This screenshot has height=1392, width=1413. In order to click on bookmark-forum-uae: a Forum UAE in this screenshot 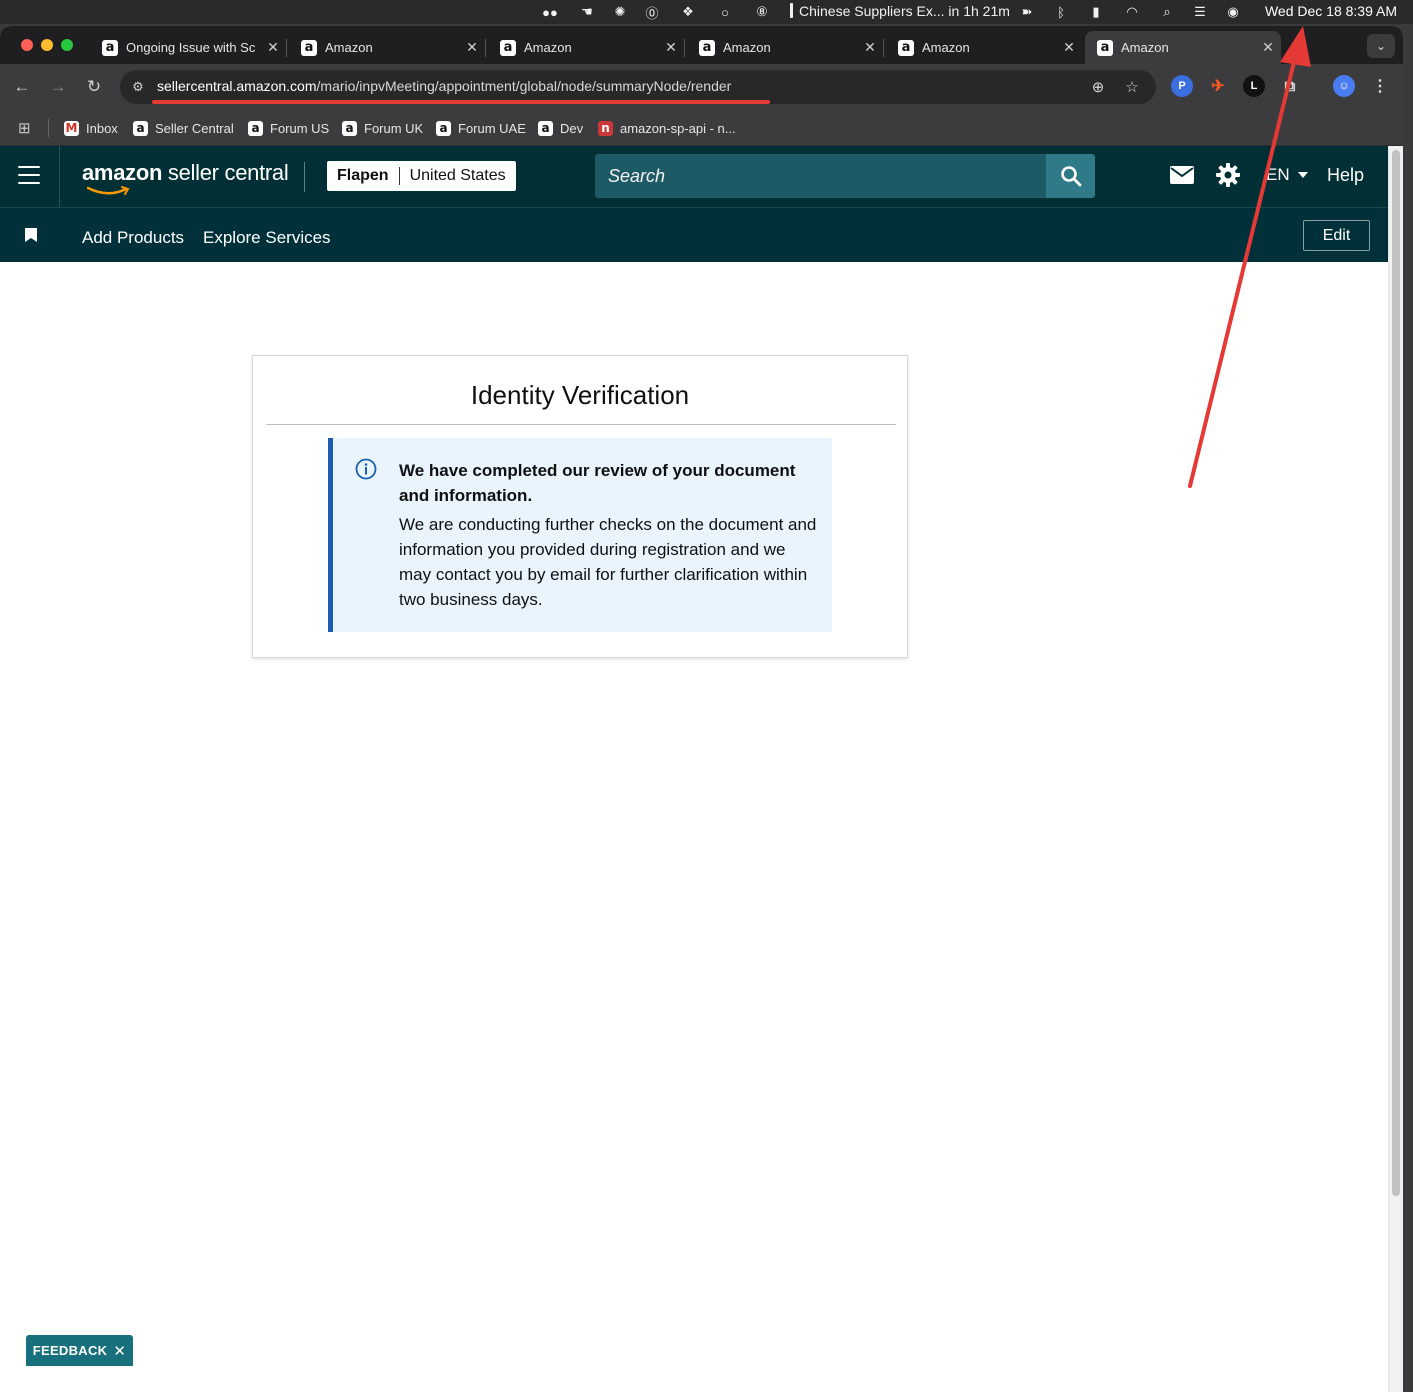, I will do `click(481, 128)`.